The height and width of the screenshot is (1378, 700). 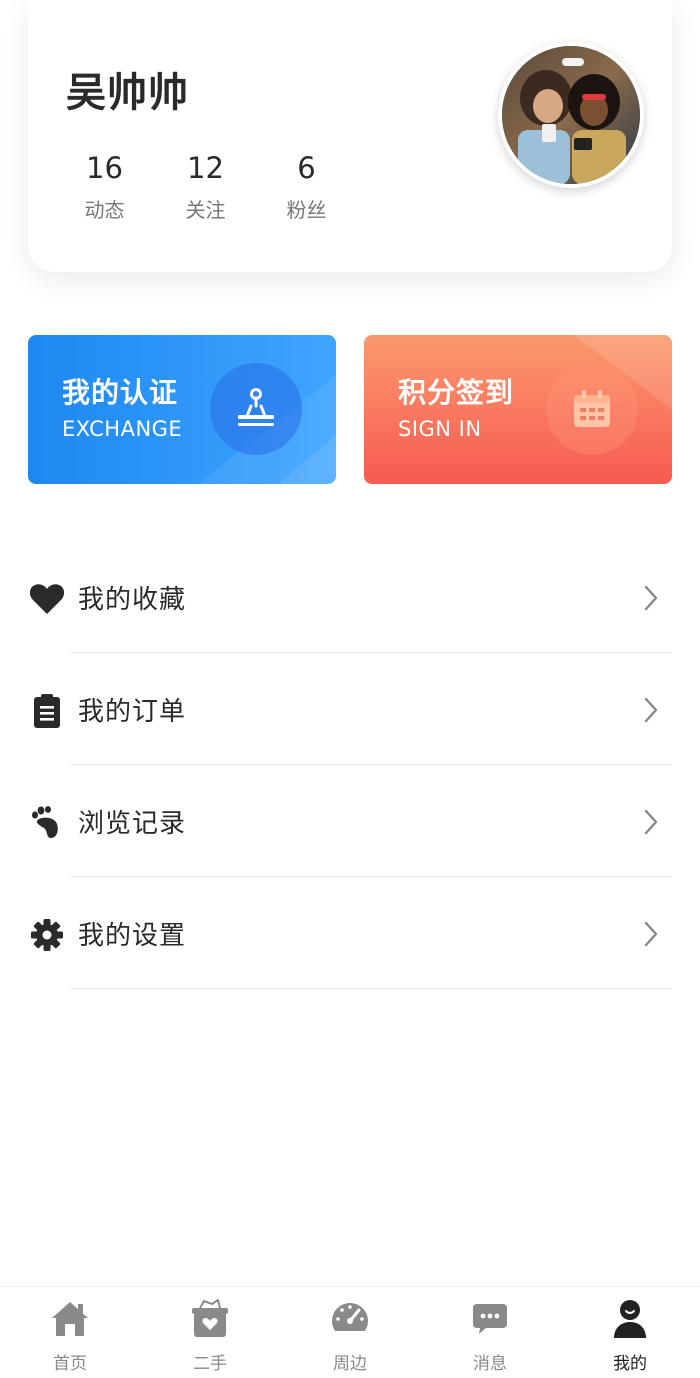 I want to click on stat-label: 动态, so click(x=104, y=210).